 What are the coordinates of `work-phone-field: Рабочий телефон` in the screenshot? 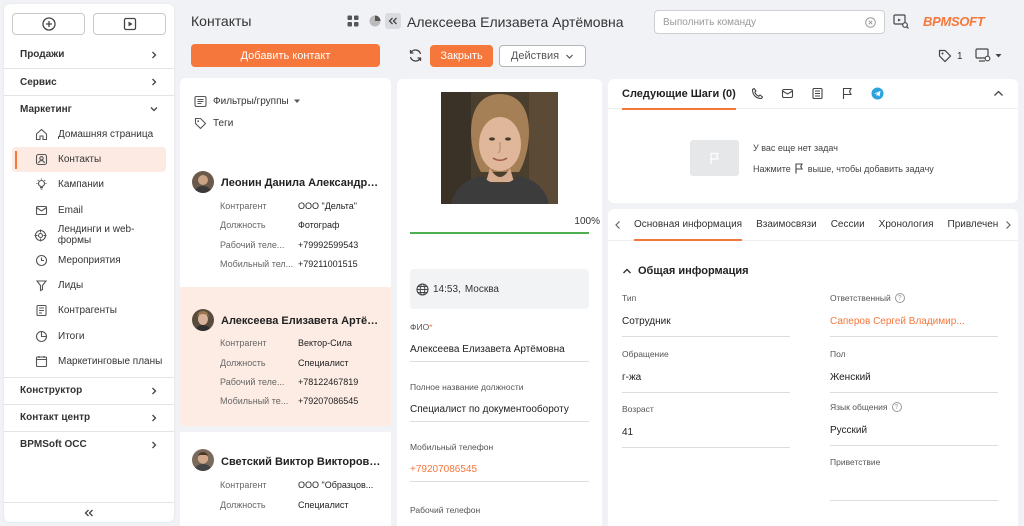 It's located at (499, 510).